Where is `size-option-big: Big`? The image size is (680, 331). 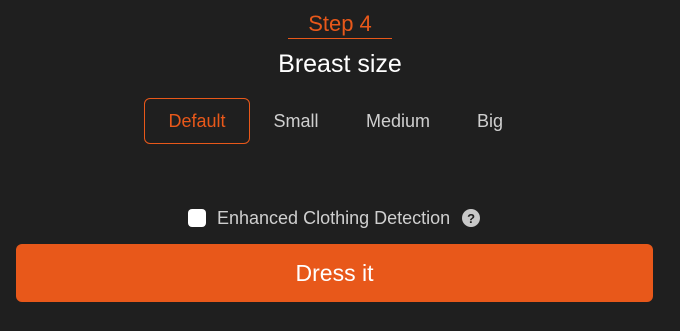 size-option-big: Big is located at coordinates (490, 121).